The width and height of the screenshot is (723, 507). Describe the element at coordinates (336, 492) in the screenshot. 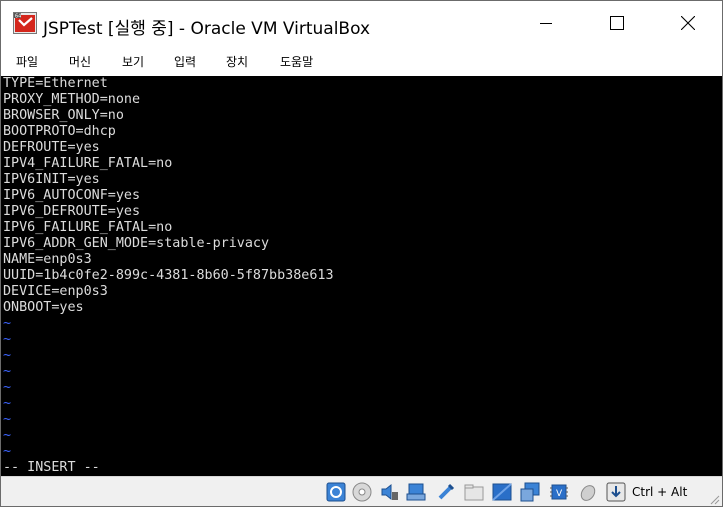

I see `hard-disk-icon` at that location.